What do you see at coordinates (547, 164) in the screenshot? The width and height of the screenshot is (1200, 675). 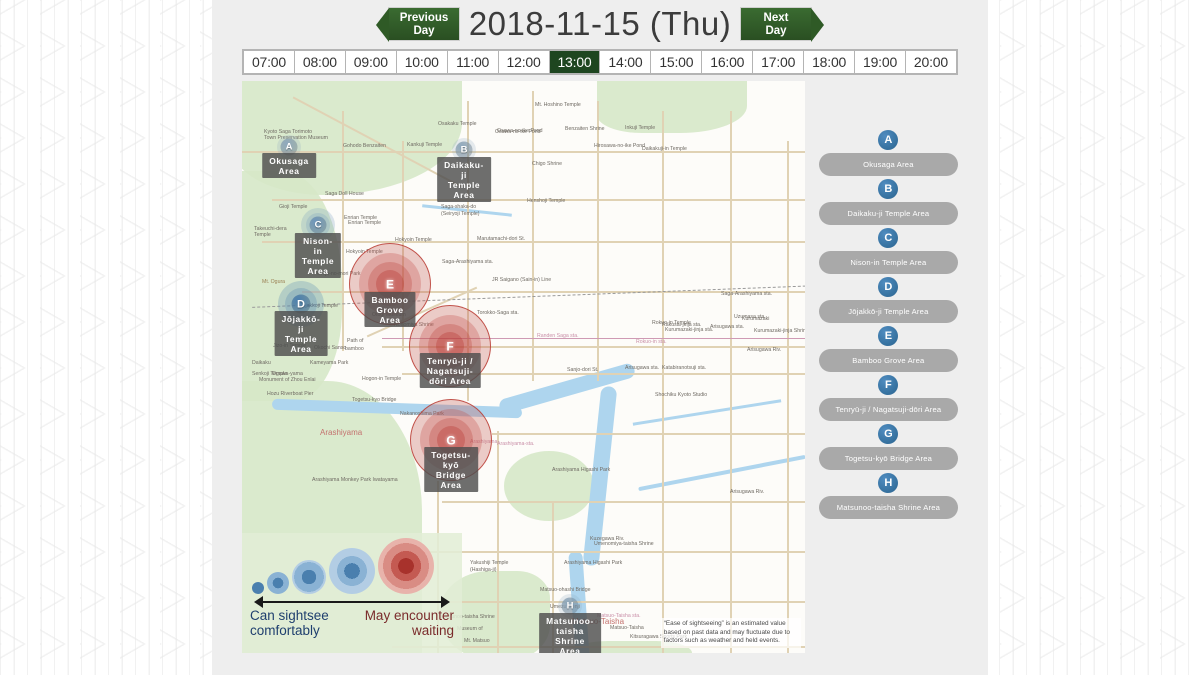 I see `map-place-label: Chigo Shrine` at bounding box center [547, 164].